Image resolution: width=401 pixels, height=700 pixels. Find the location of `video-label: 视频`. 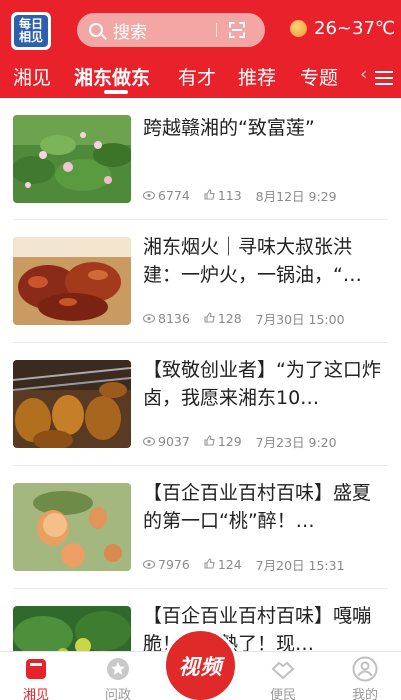

video-label: 视频 is located at coordinates (200, 666).